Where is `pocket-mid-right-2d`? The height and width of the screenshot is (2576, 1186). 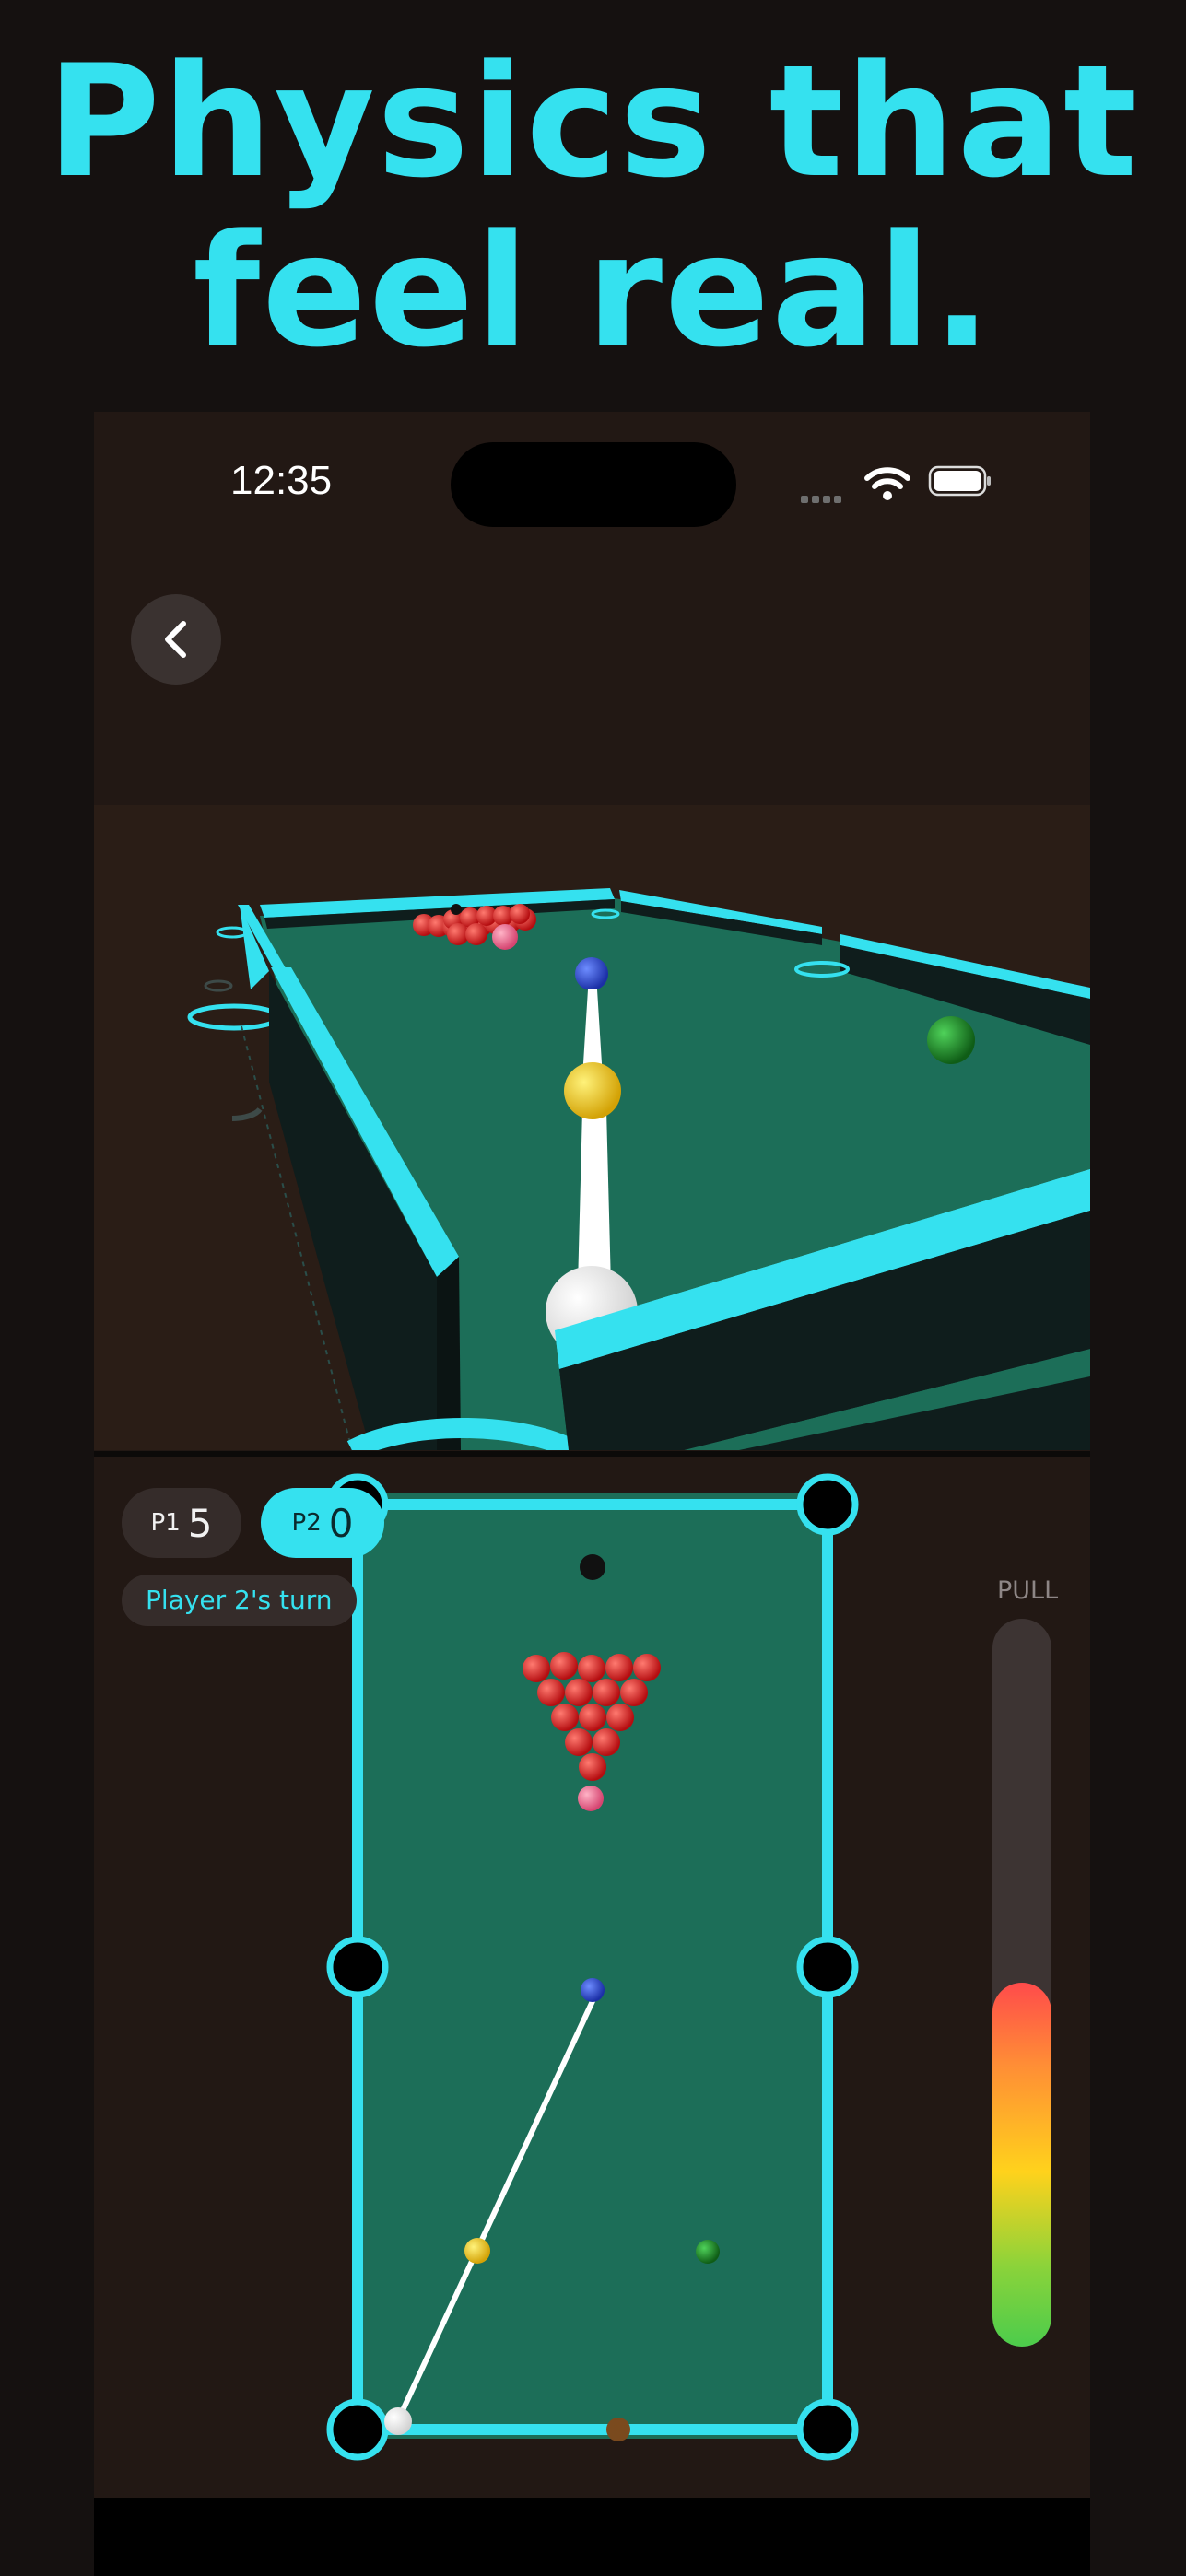
pocket-mid-right-2d is located at coordinates (827, 1967).